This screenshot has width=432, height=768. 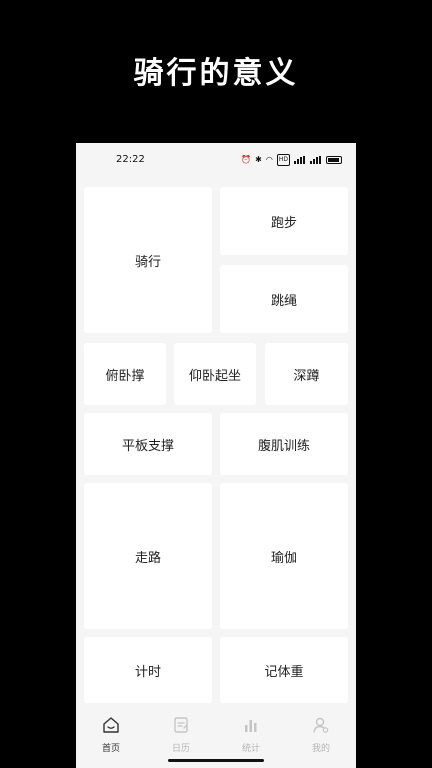 I want to click on tile-label: 跳绳, so click(x=283, y=301).